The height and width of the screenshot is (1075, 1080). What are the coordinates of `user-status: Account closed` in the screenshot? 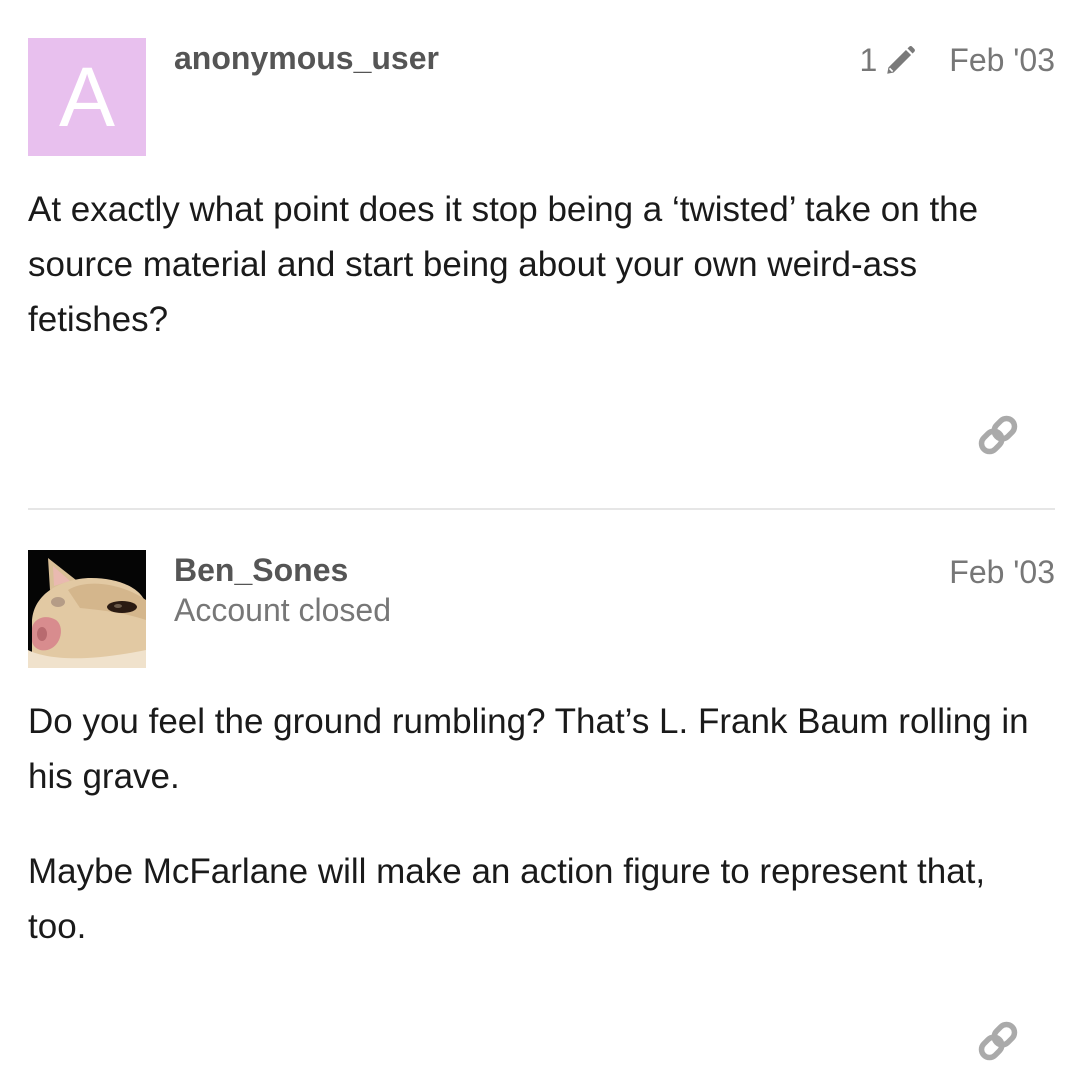 It's located at (283, 610).